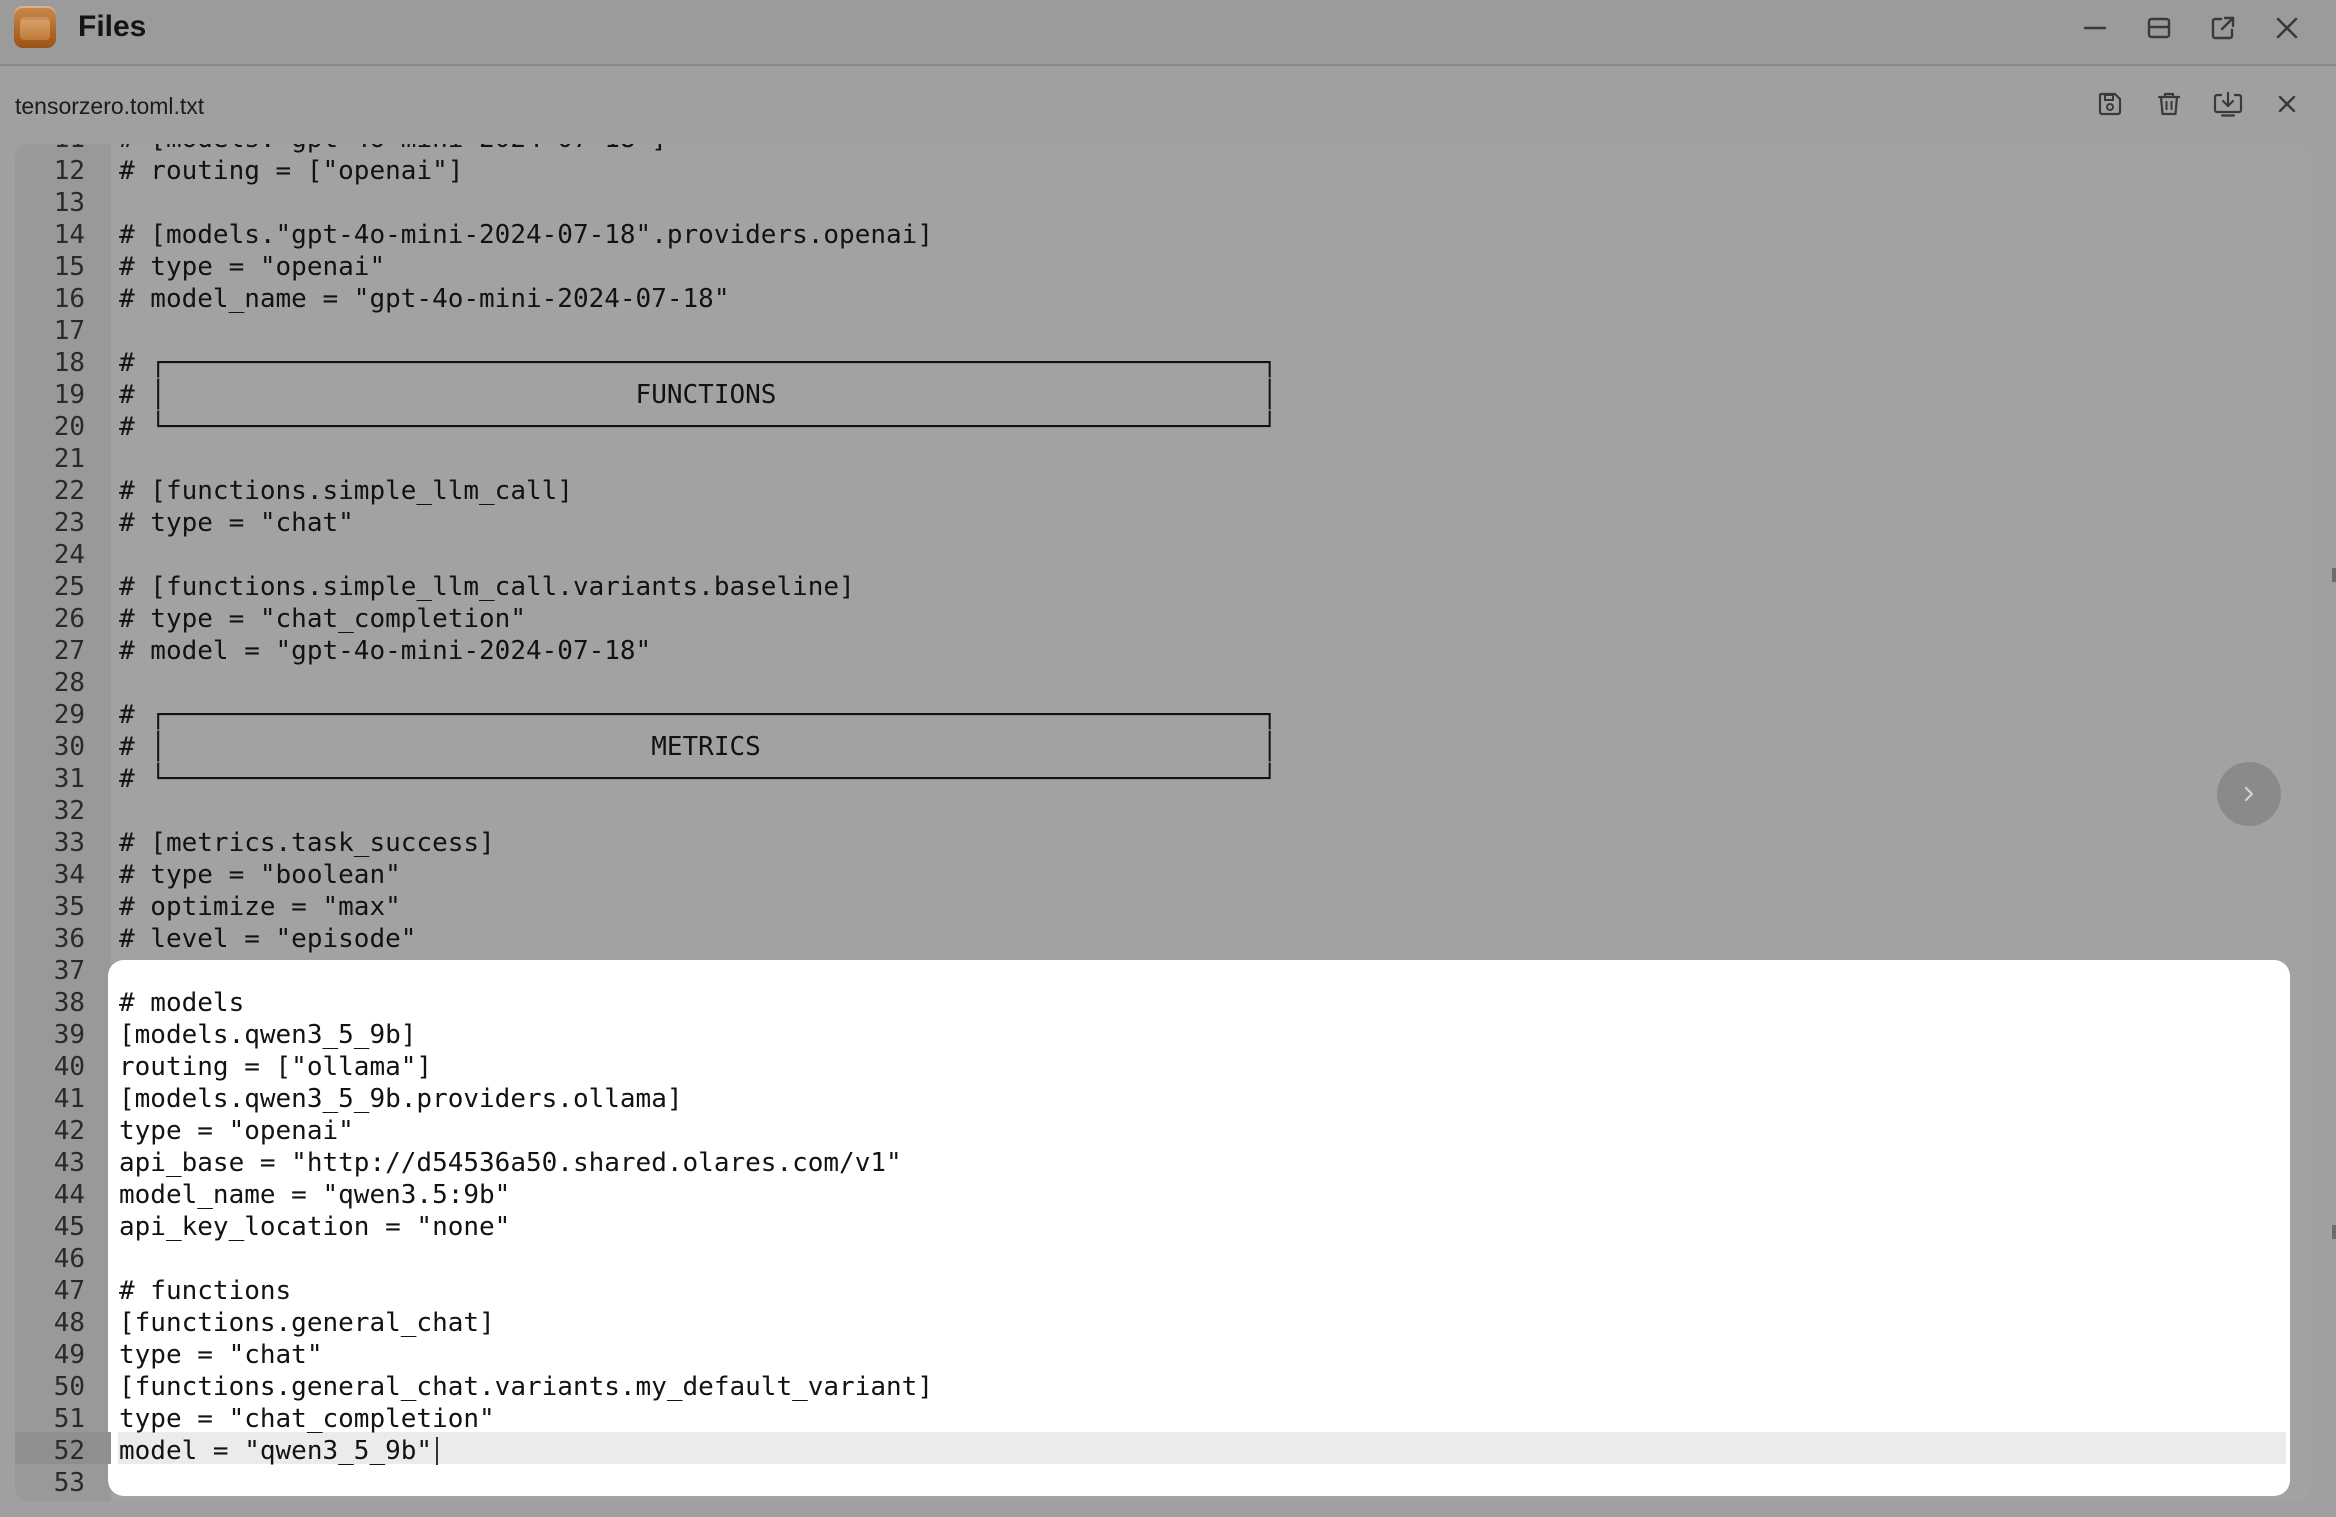 Image resolution: width=2336 pixels, height=1517 pixels. What do you see at coordinates (1162, 1195) in the screenshot?
I see `code-line: 44 model_name = "qwen3.5:9b"` at bounding box center [1162, 1195].